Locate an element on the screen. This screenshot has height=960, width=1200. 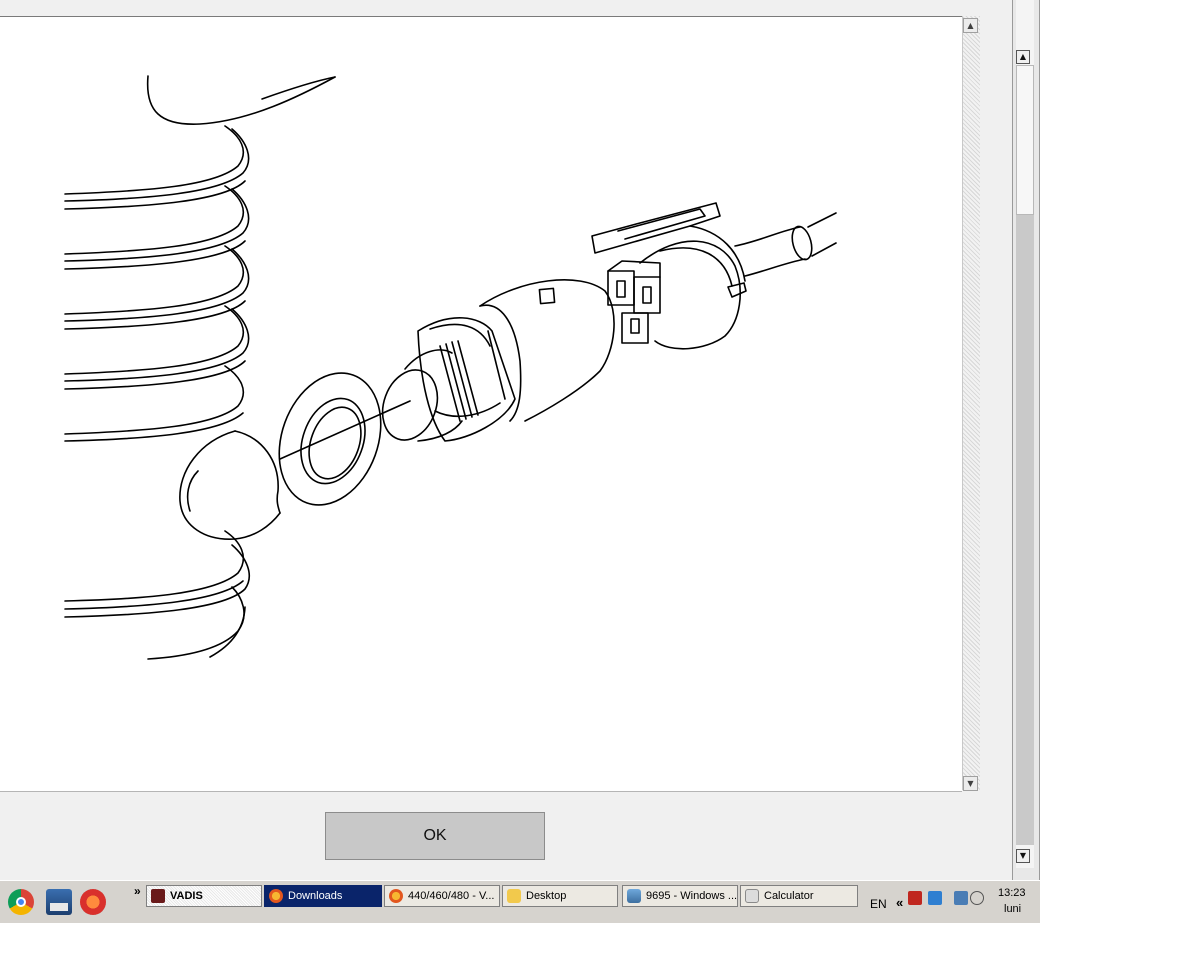
media-center-icon is located at coordinates (59, 902).